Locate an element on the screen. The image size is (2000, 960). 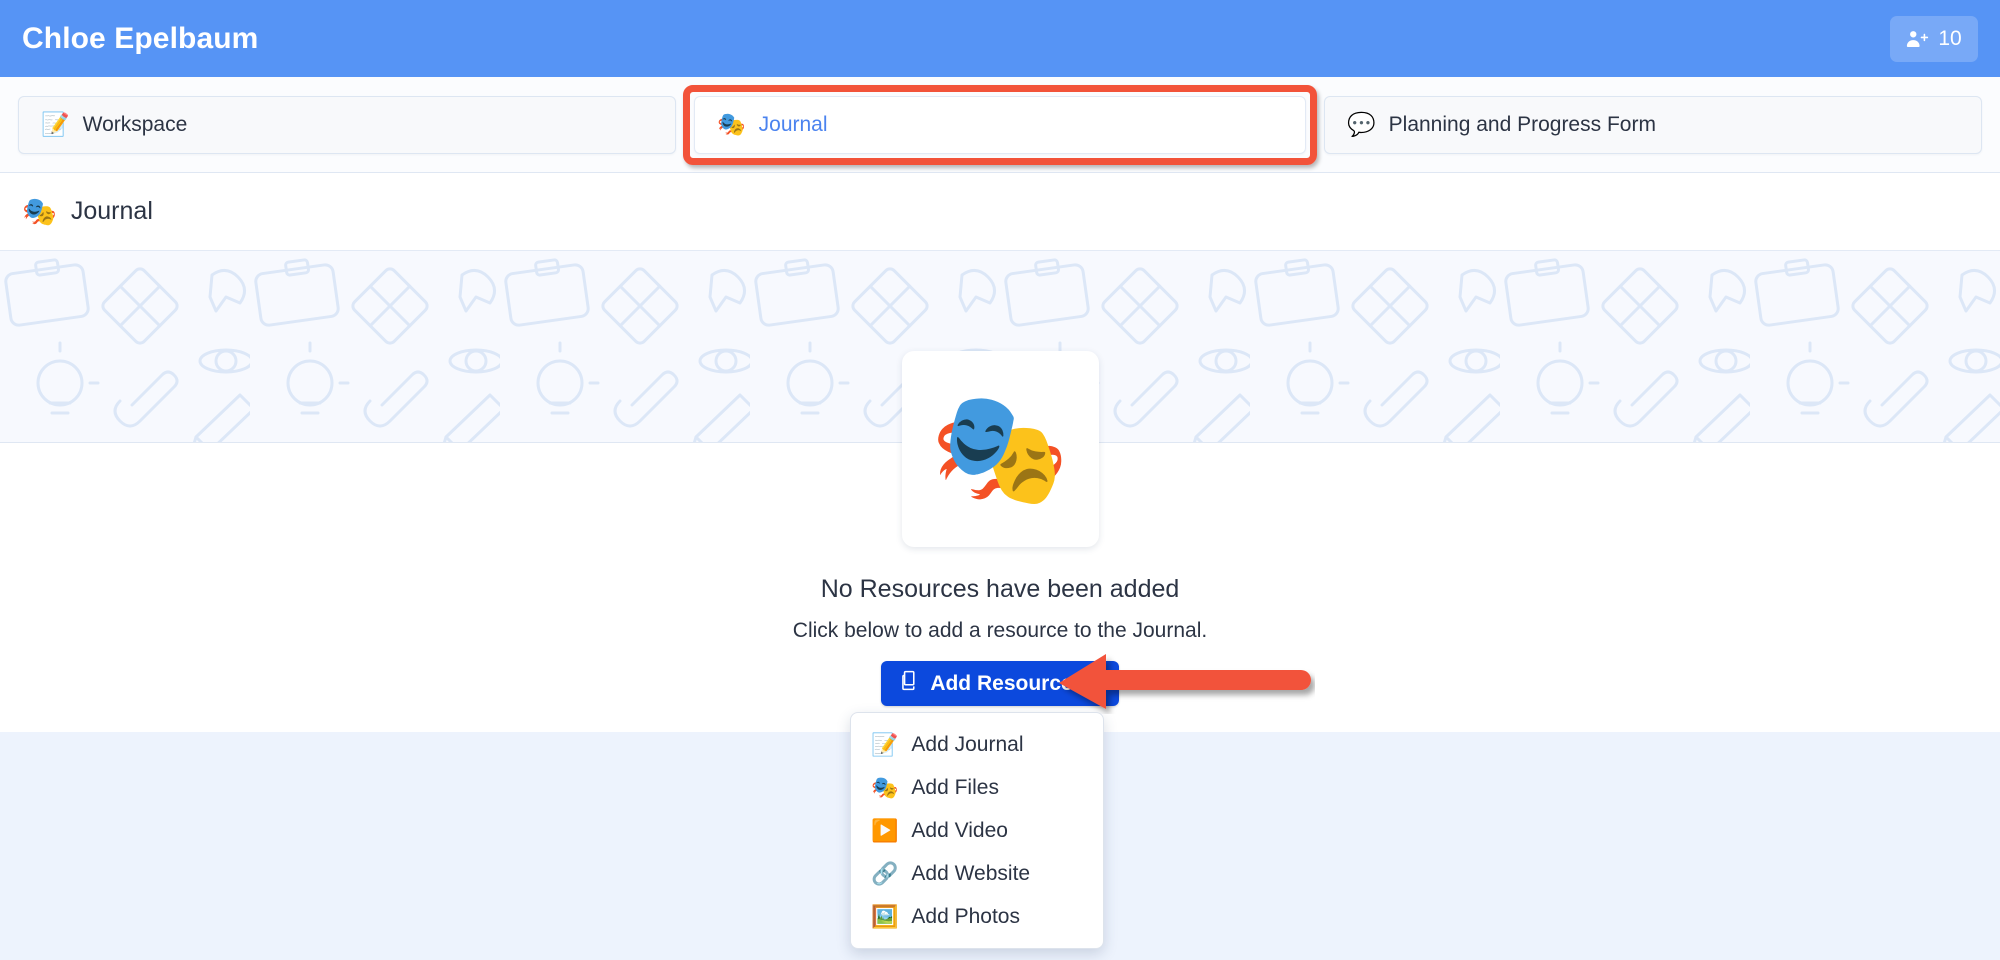
menu-item-add-journal: 📝 Add Journal is located at coordinates (977, 744).